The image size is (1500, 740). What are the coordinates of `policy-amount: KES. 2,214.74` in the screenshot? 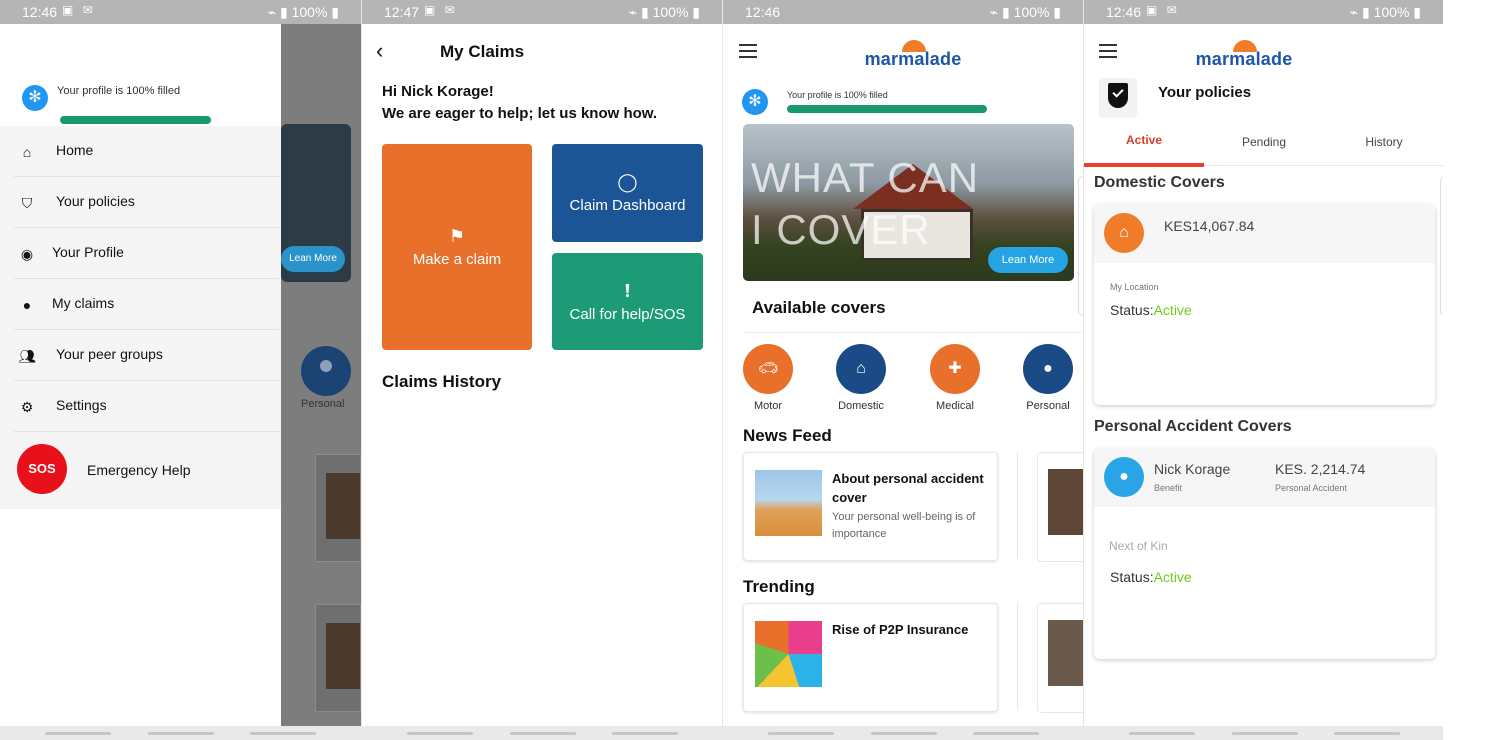 It's located at (1320, 469).